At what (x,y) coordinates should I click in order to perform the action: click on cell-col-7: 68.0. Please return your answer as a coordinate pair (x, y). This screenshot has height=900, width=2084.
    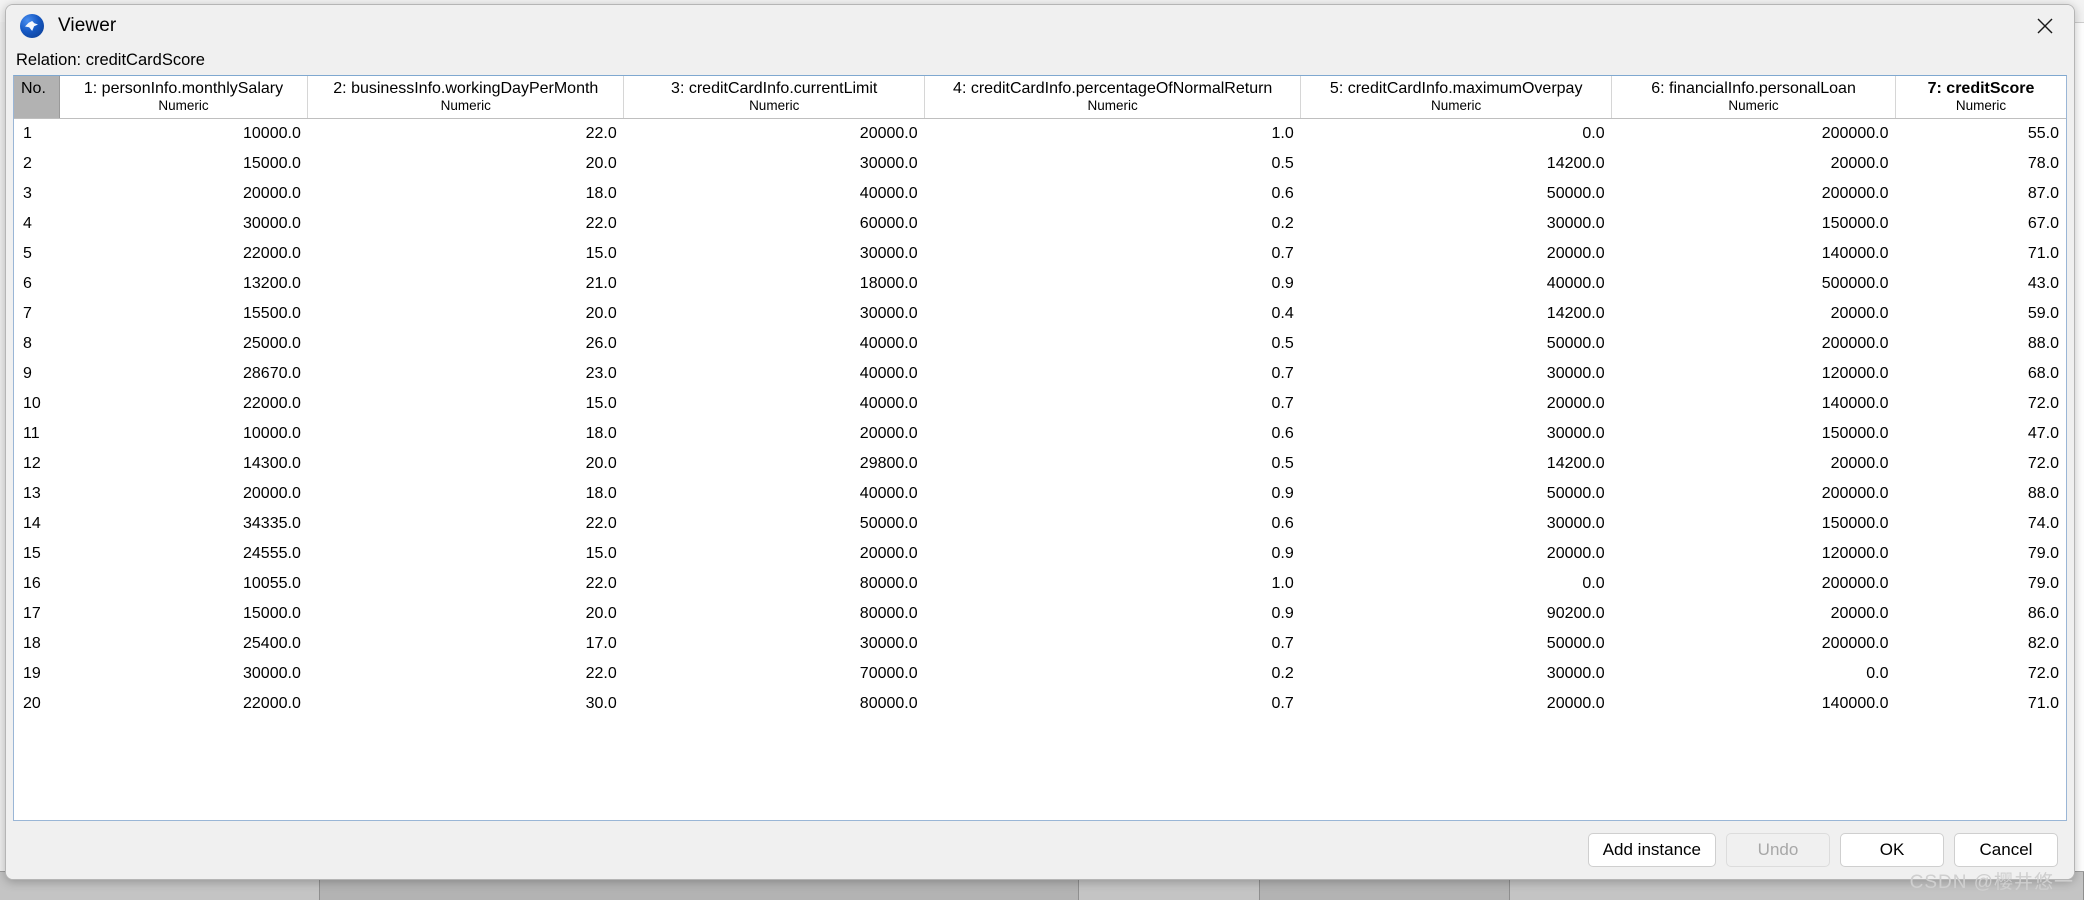
    Looking at the image, I should click on (1980, 374).